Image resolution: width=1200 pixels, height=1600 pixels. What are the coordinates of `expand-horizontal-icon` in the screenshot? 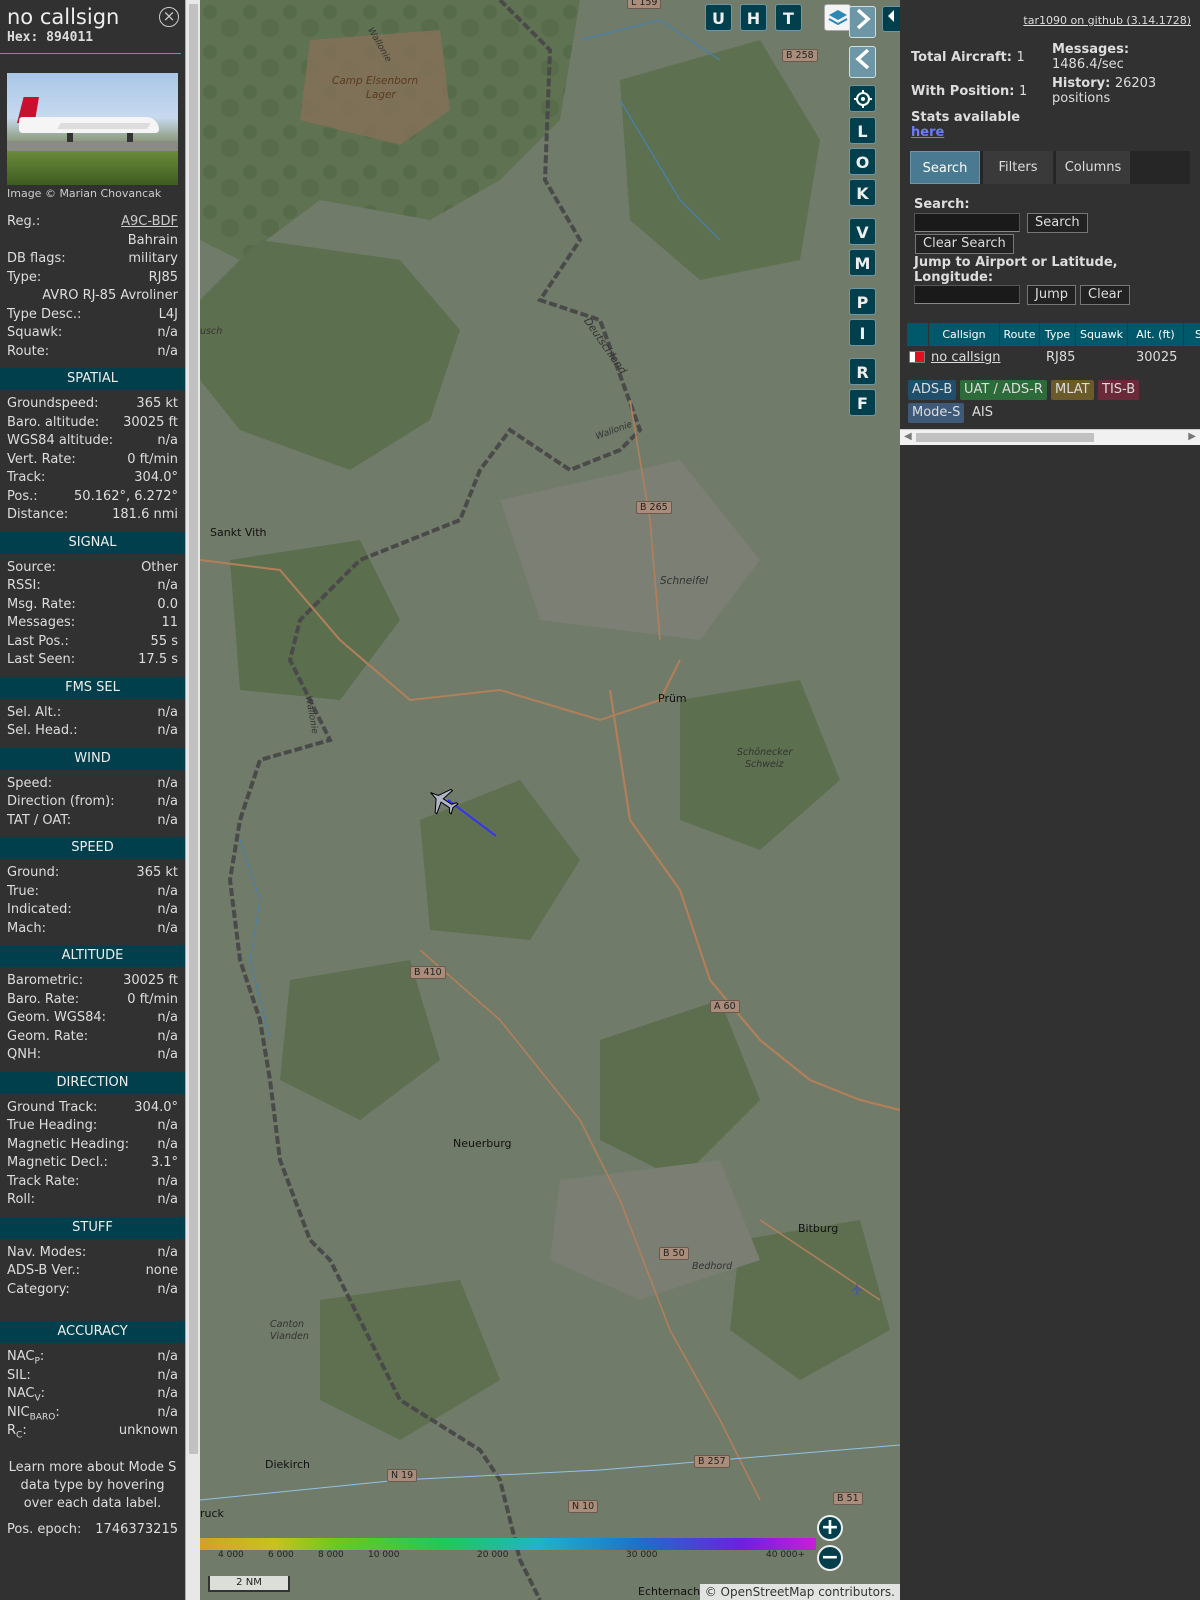 It's located at (891, 19).